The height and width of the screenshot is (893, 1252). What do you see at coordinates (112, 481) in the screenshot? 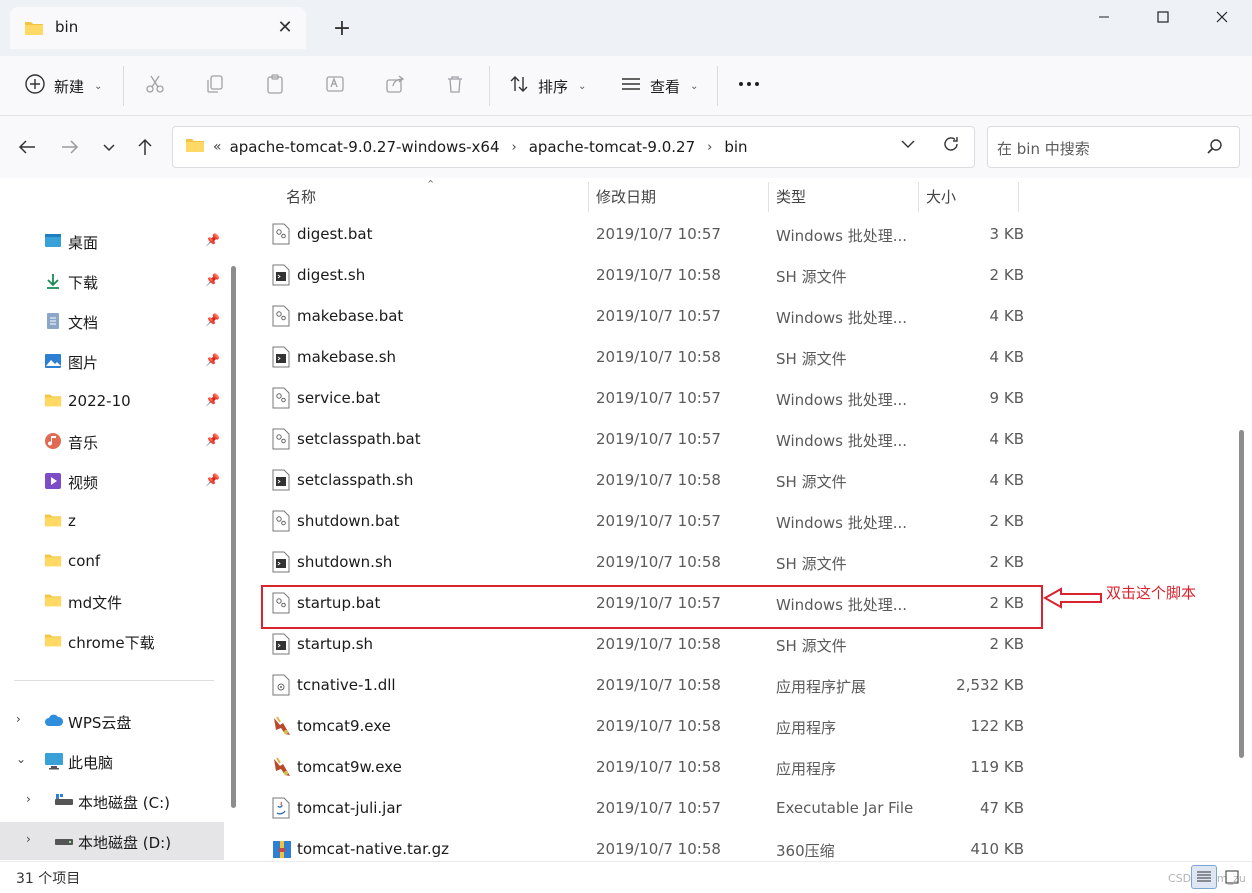
I see `sidebar-item-videos: 视频 📌` at bounding box center [112, 481].